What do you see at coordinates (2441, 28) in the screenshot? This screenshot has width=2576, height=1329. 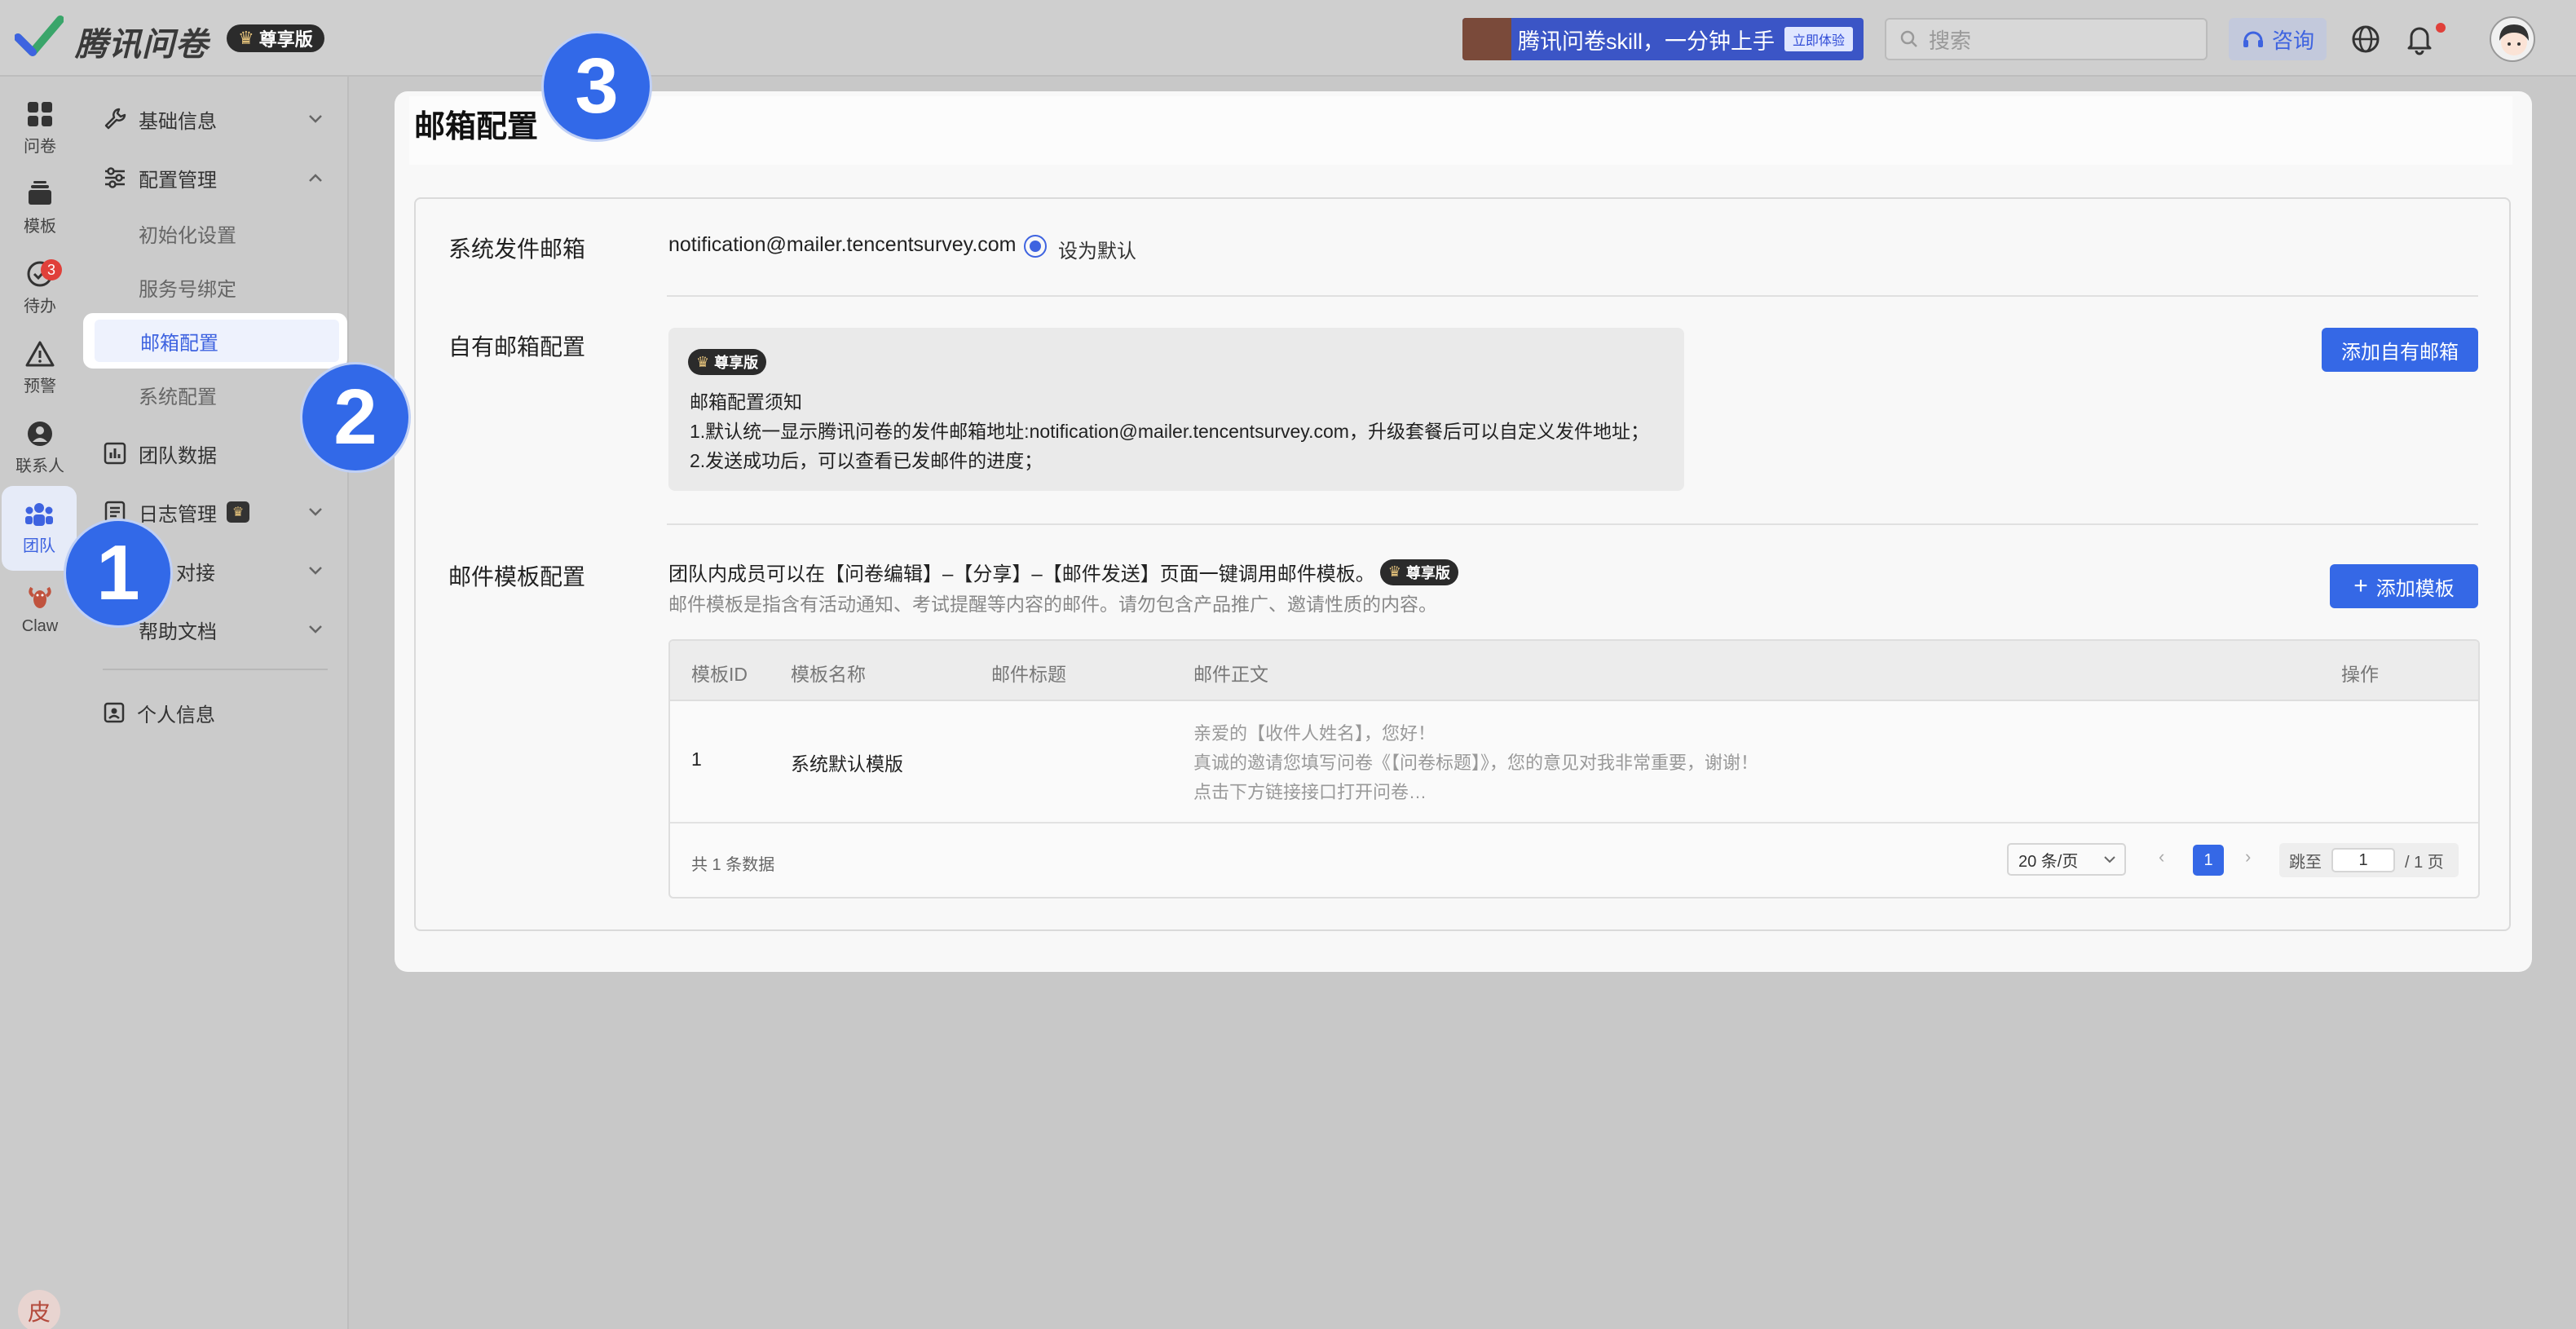 I see `notification-dot` at bounding box center [2441, 28].